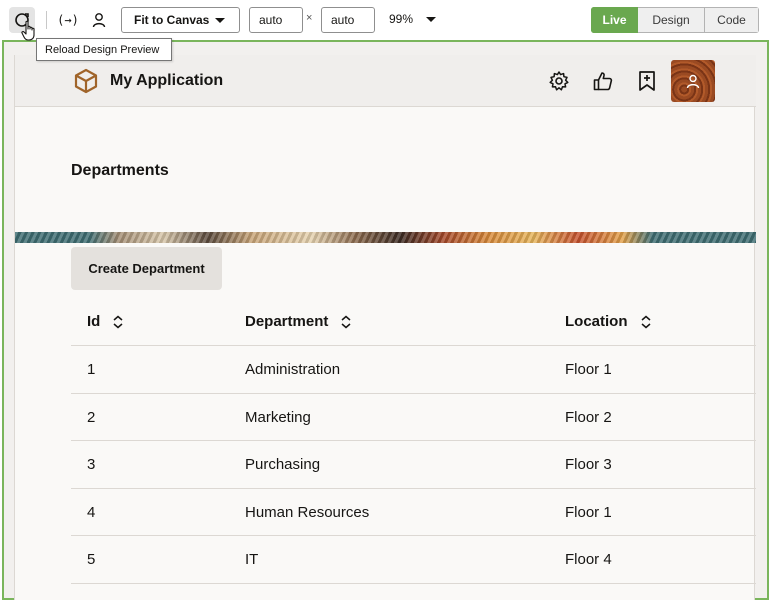  I want to click on reload-tooltip: Reload Design Preview, so click(104, 49).